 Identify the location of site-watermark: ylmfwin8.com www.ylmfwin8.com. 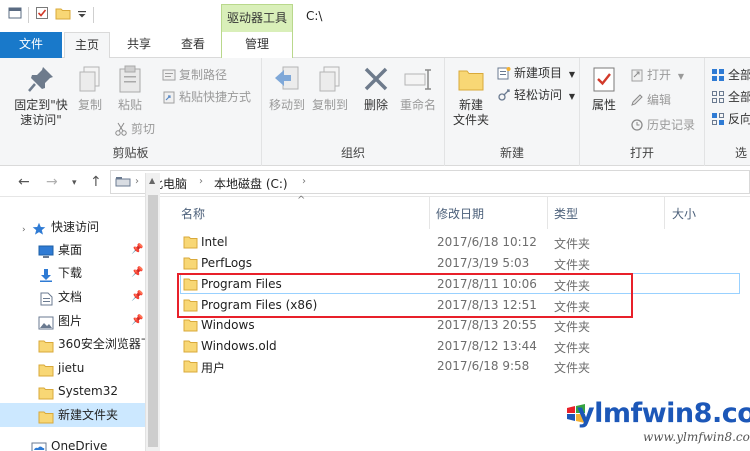
(657, 423).